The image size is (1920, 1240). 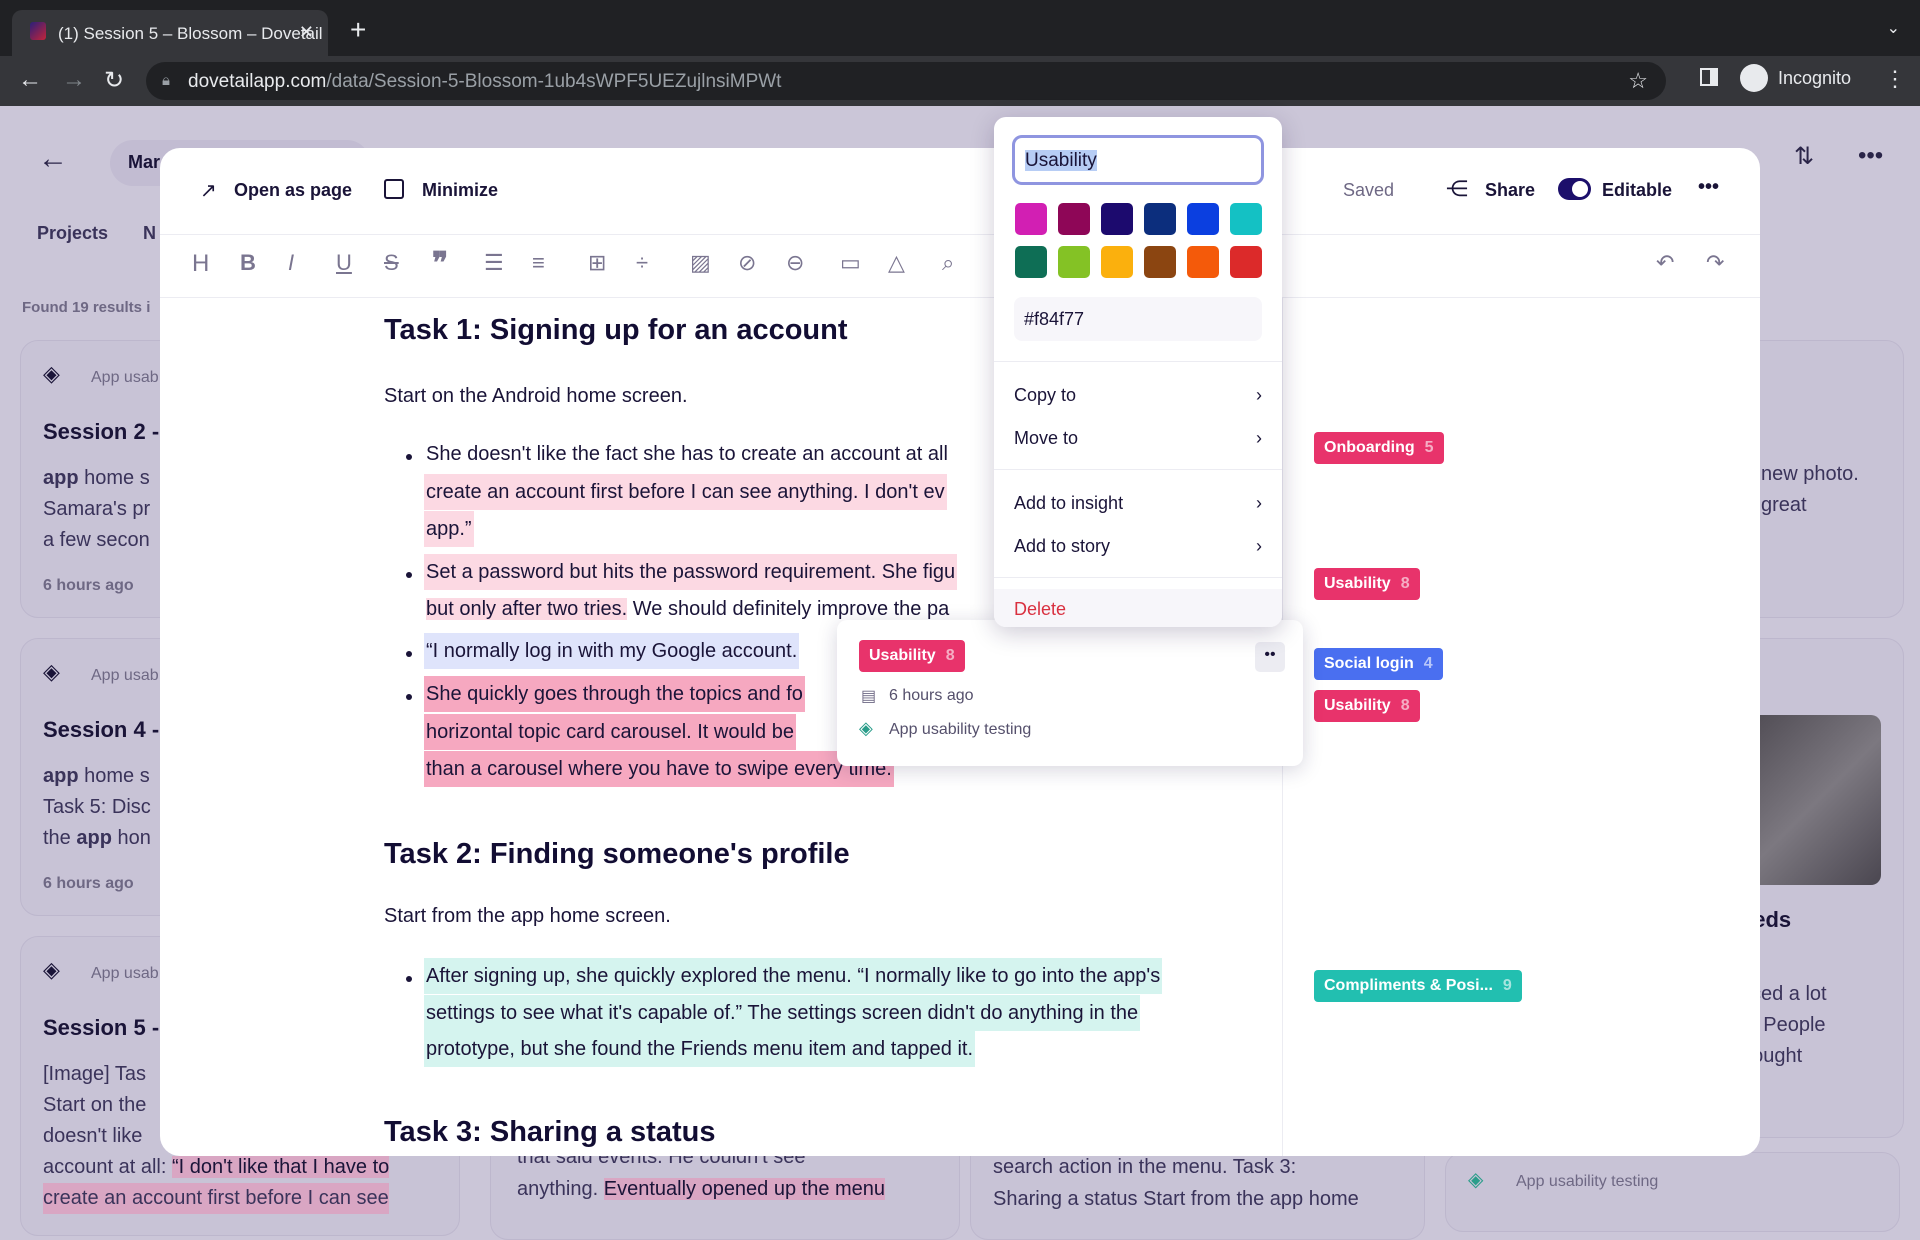 What do you see at coordinates (149, 233) in the screenshot?
I see `nav-item: N` at bounding box center [149, 233].